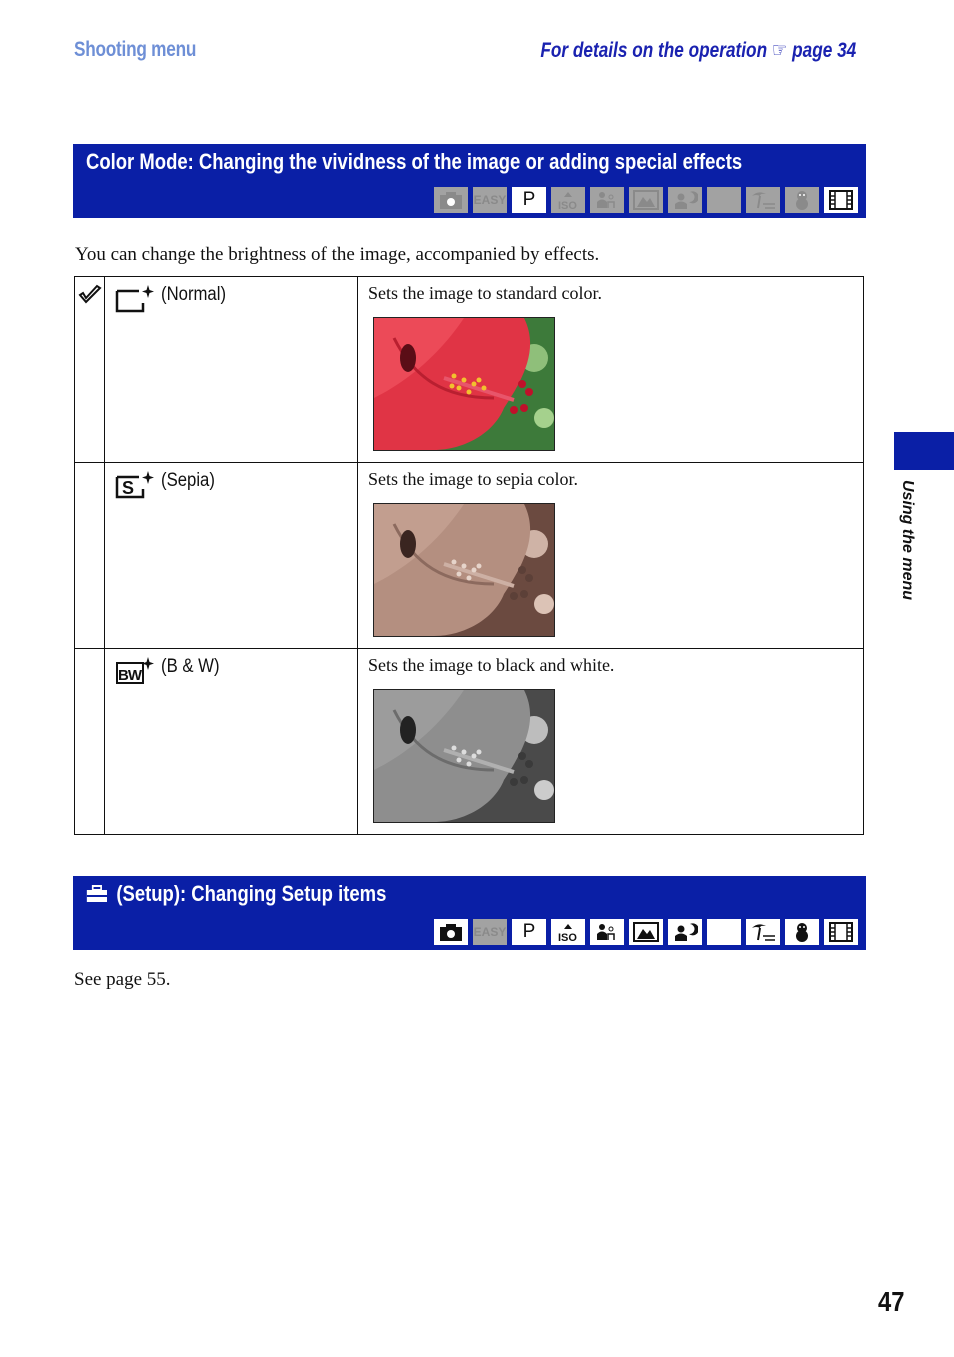  I want to click on page-reference: For details on the operation ☞ page 34, so click(698, 50).